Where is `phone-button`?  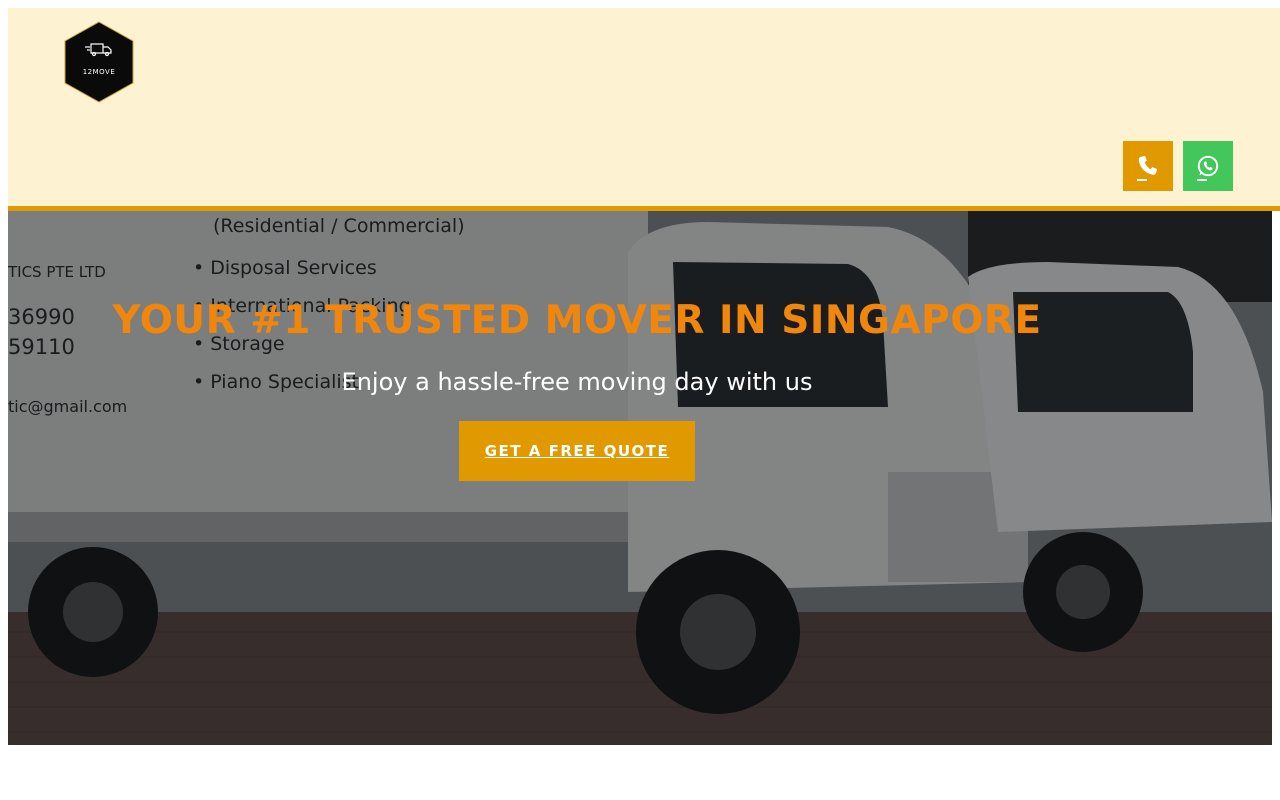 phone-button is located at coordinates (1148, 166).